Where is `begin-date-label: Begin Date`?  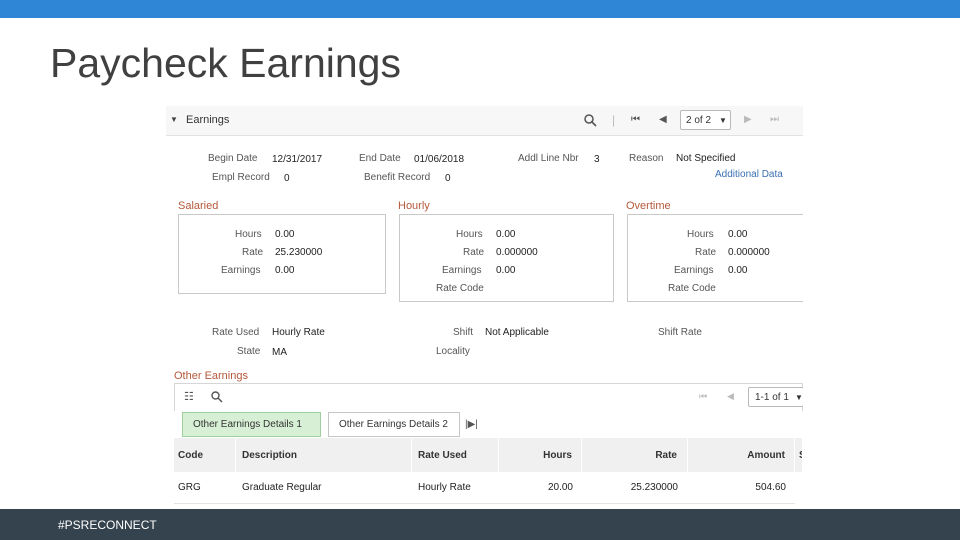
begin-date-label: Begin Date is located at coordinates (233, 158).